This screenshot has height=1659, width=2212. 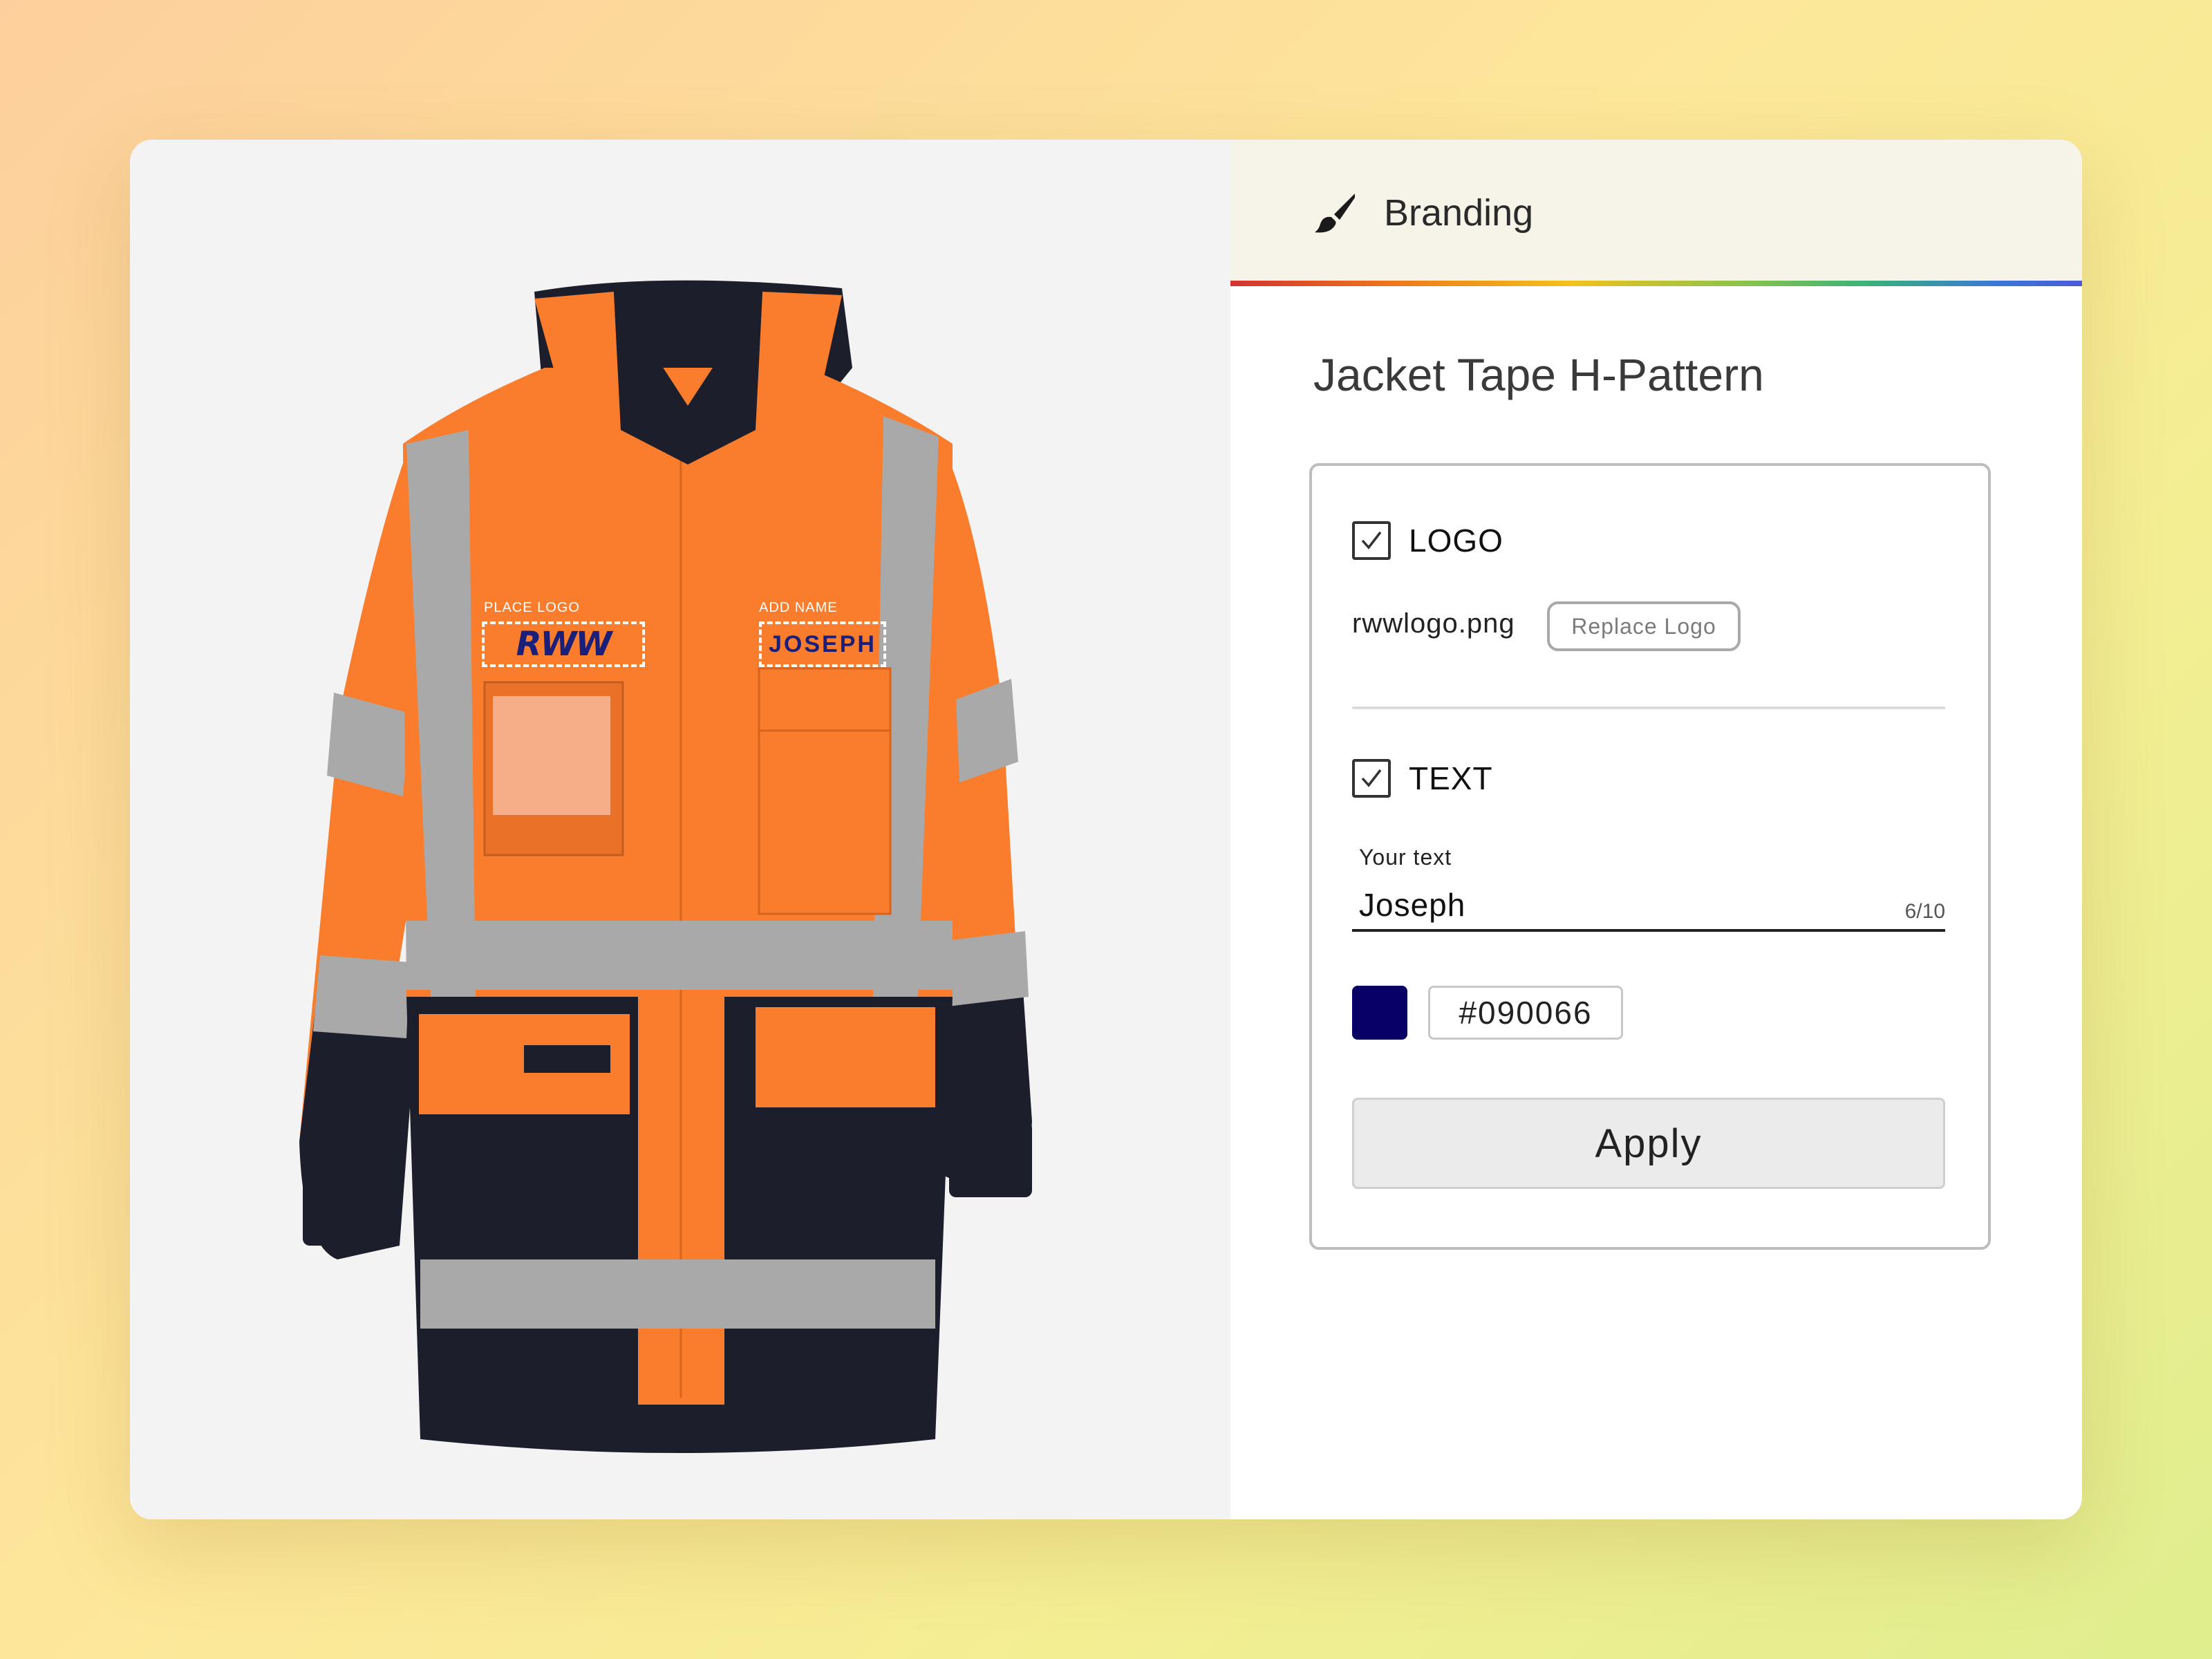 I want to click on logo-placement-box: RWW, so click(x=563, y=644).